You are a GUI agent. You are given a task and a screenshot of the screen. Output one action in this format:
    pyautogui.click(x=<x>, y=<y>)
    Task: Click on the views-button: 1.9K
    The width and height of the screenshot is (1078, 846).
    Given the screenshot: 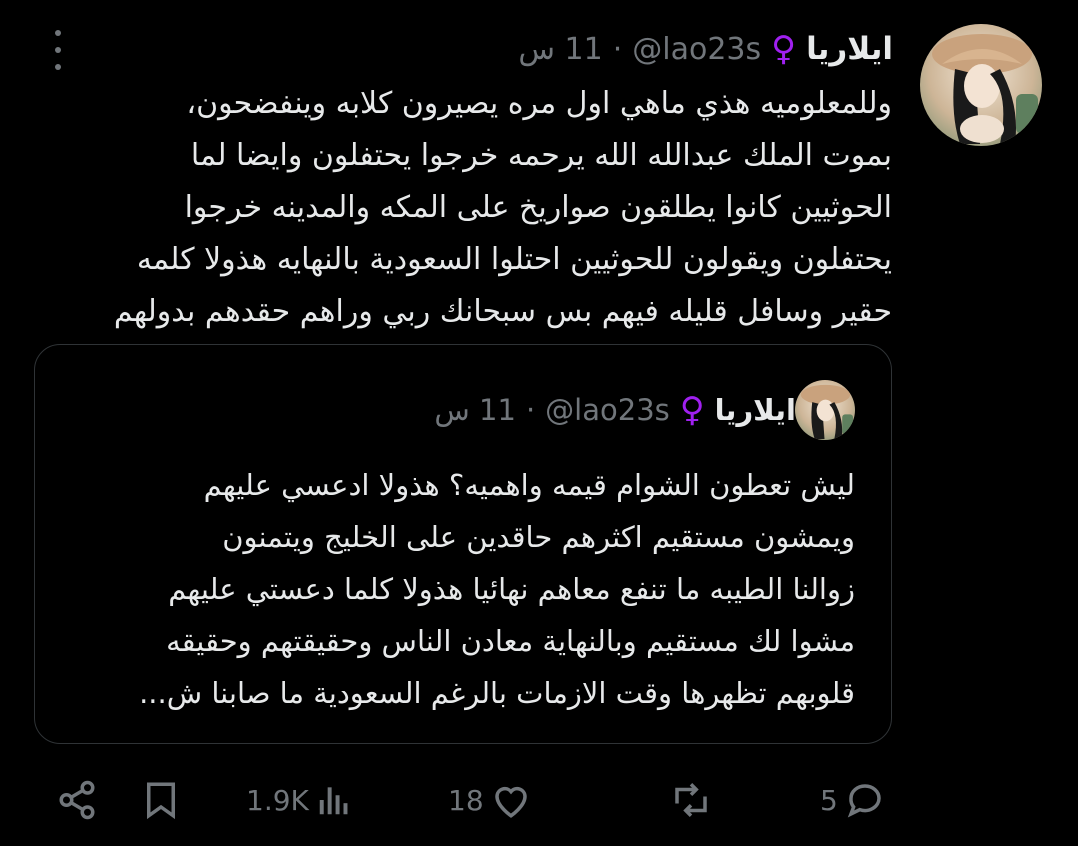 What is the action you would take?
    pyautogui.click(x=299, y=800)
    